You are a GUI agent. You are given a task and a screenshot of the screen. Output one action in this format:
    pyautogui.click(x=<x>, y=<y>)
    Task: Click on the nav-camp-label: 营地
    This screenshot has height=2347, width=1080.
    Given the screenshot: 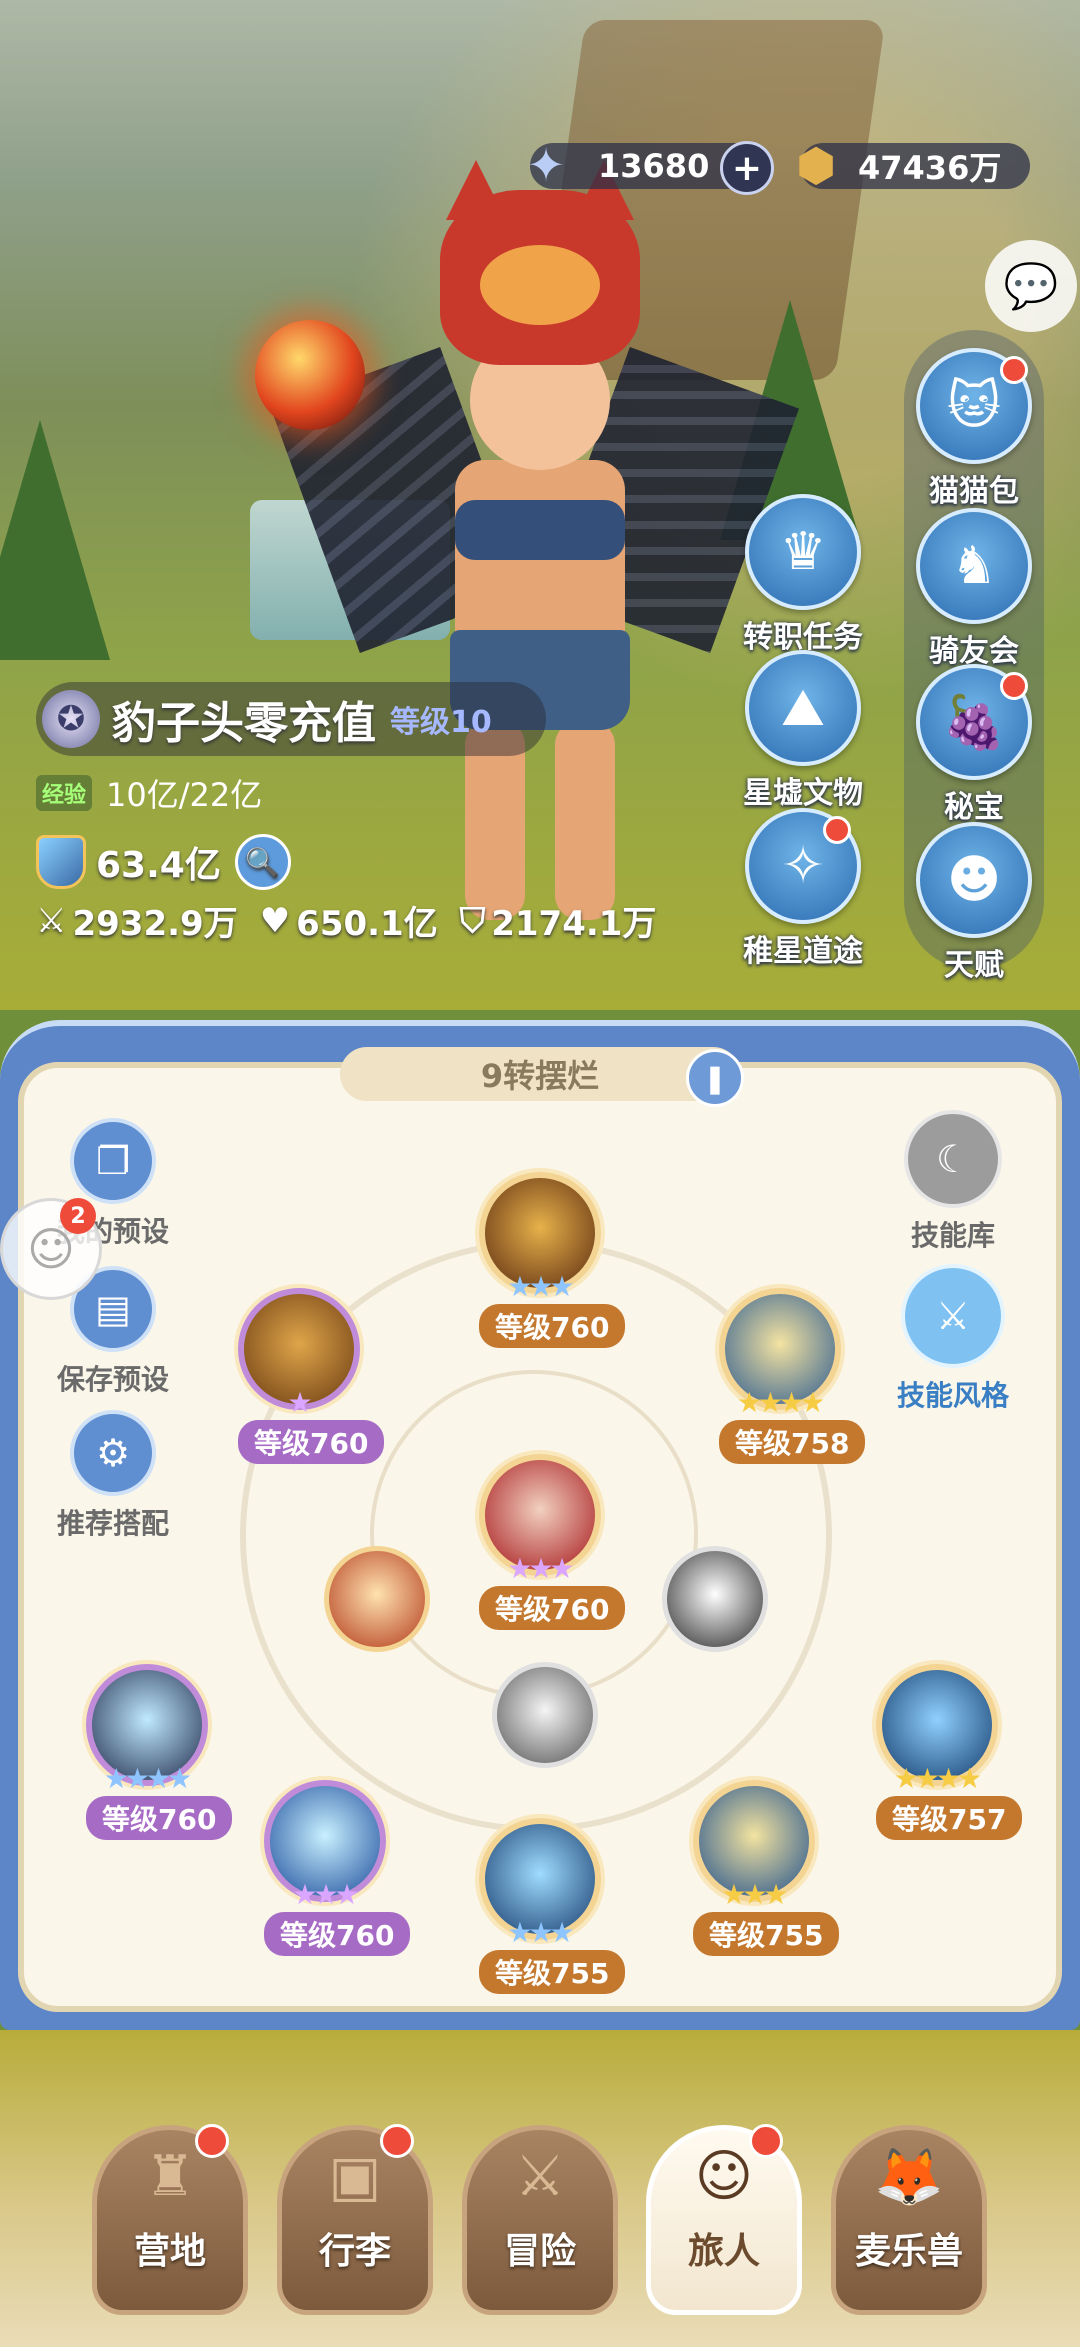 What is the action you would take?
    pyautogui.click(x=169, y=2251)
    